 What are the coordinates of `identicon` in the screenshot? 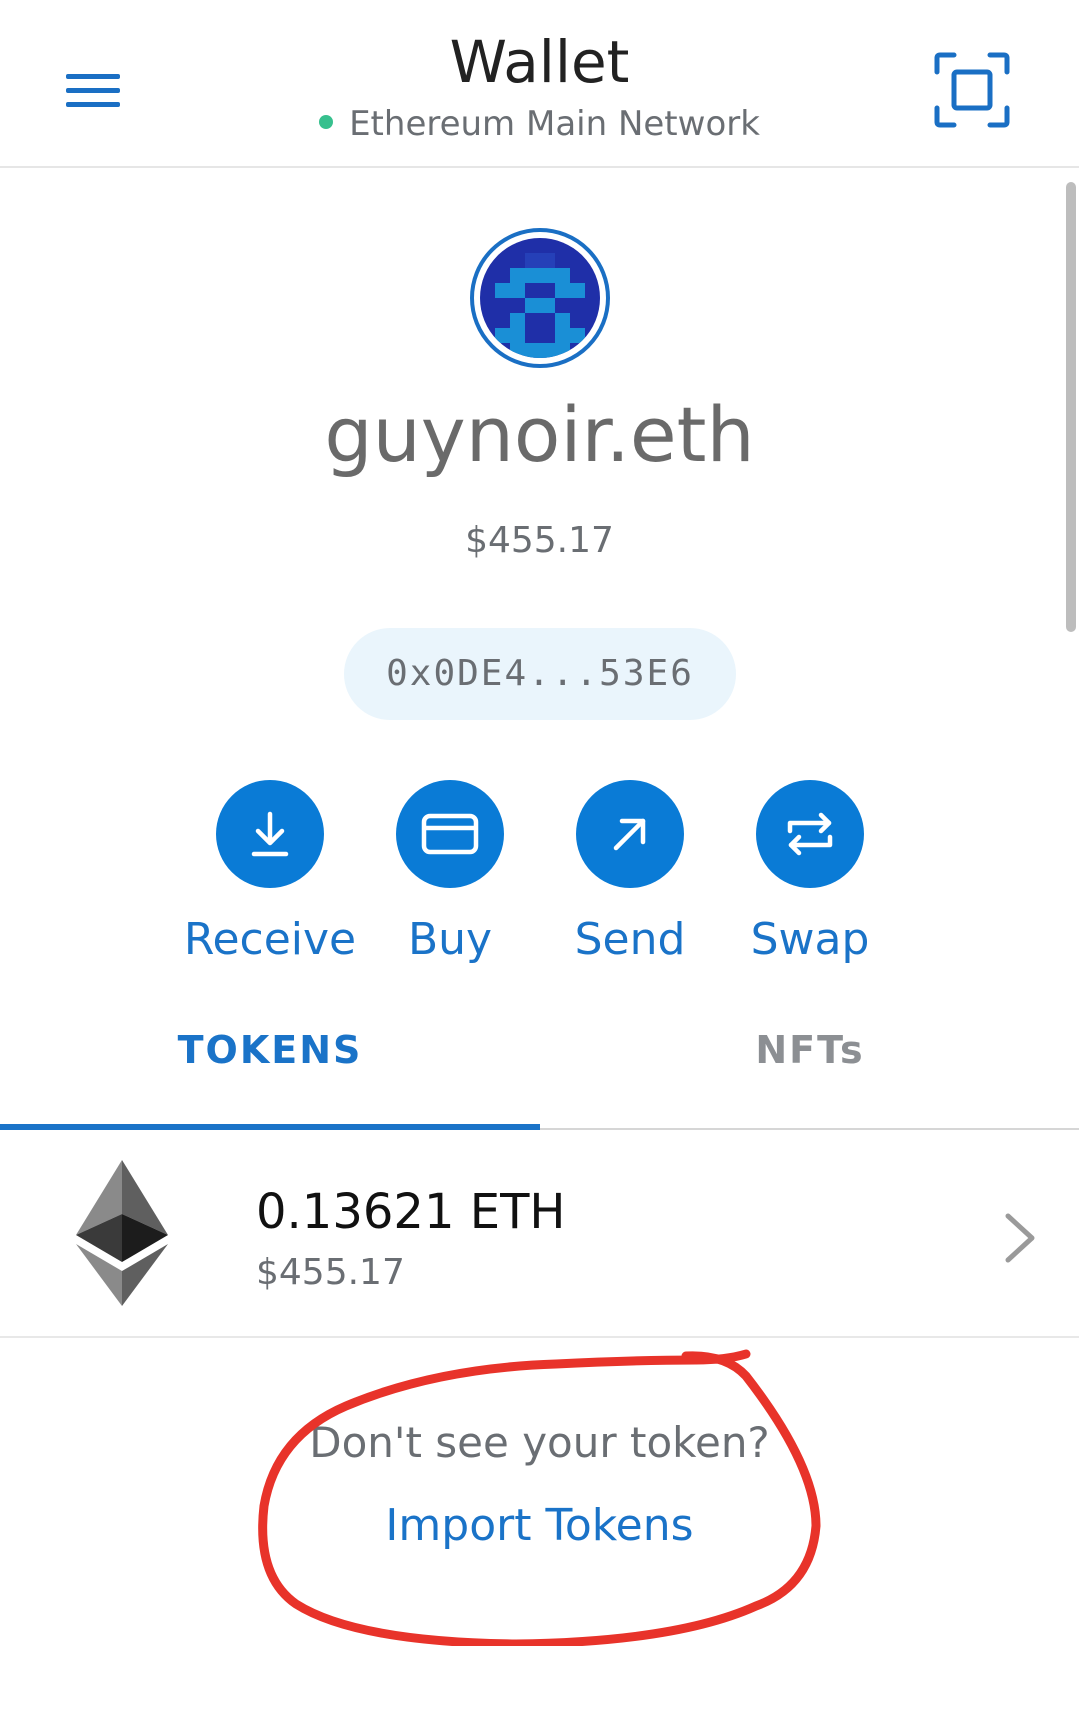 It's located at (540, 298).